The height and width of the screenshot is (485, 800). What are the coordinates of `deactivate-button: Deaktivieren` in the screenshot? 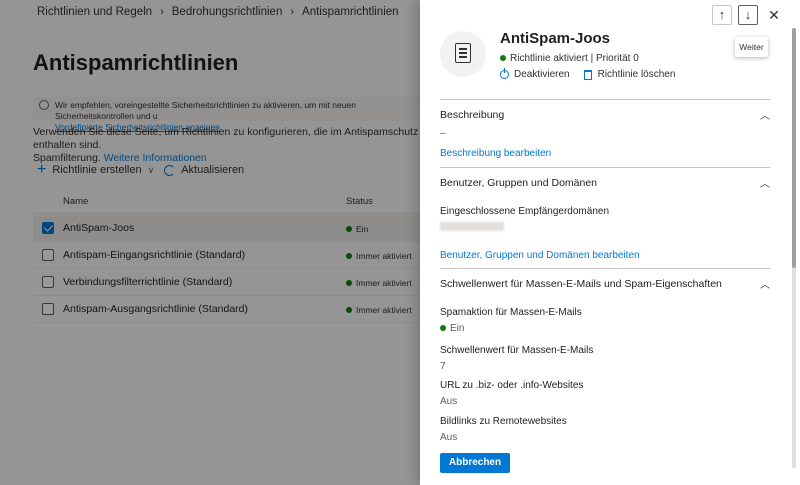 It's located at (535, 74).